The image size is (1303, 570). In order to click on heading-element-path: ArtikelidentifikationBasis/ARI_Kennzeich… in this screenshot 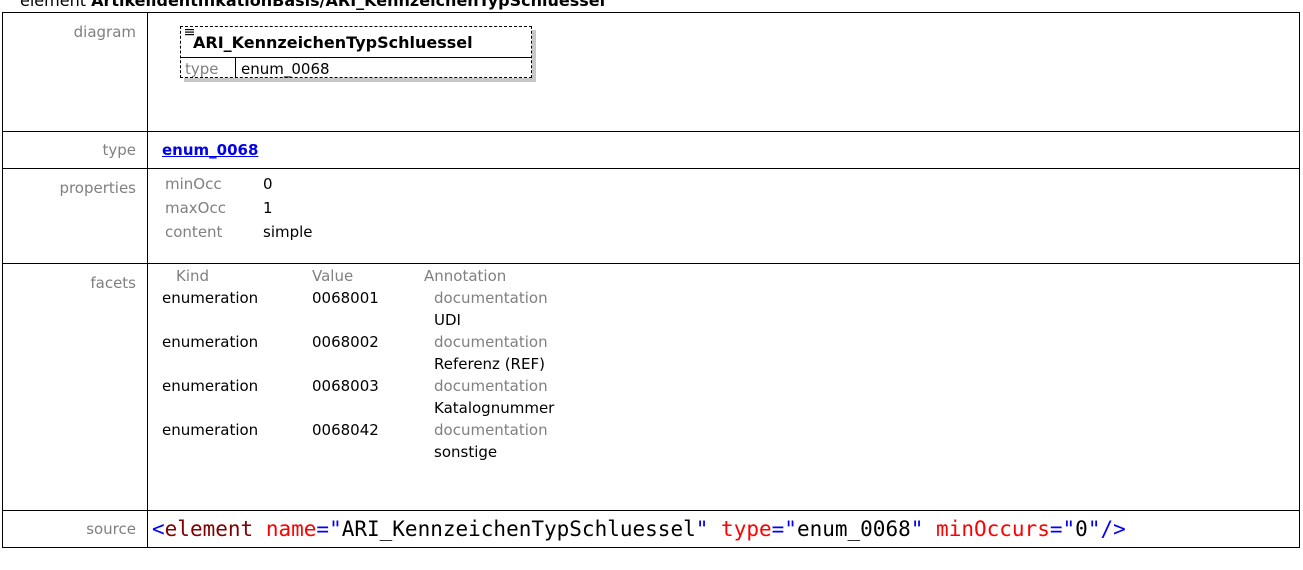, I will do `click(348, 5)`.